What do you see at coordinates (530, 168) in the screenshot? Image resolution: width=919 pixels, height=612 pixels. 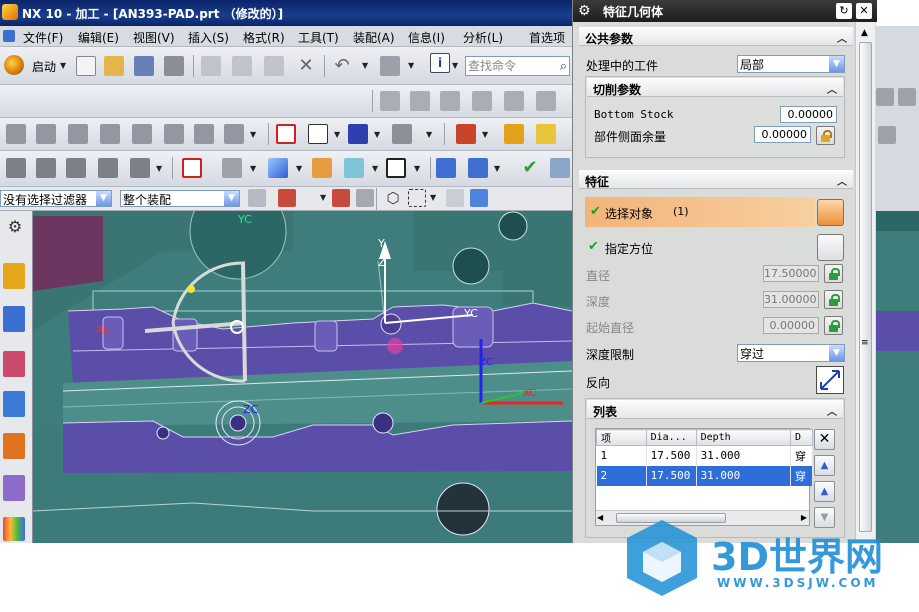 I see `verify-check-icon: ✔` at bounding box center [530, 168].